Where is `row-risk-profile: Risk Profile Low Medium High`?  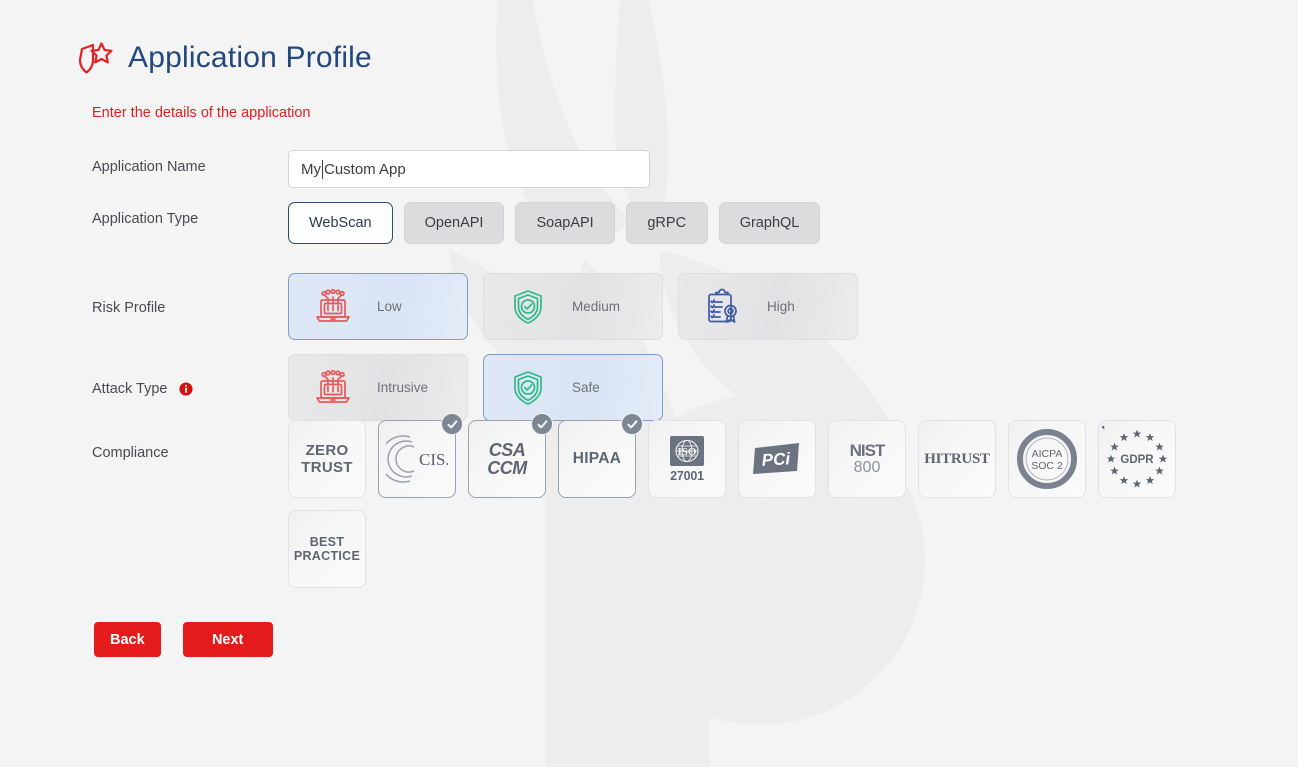 row-risk-profile: Risk Profile Low Medium High is located at coordinates (645, 313).